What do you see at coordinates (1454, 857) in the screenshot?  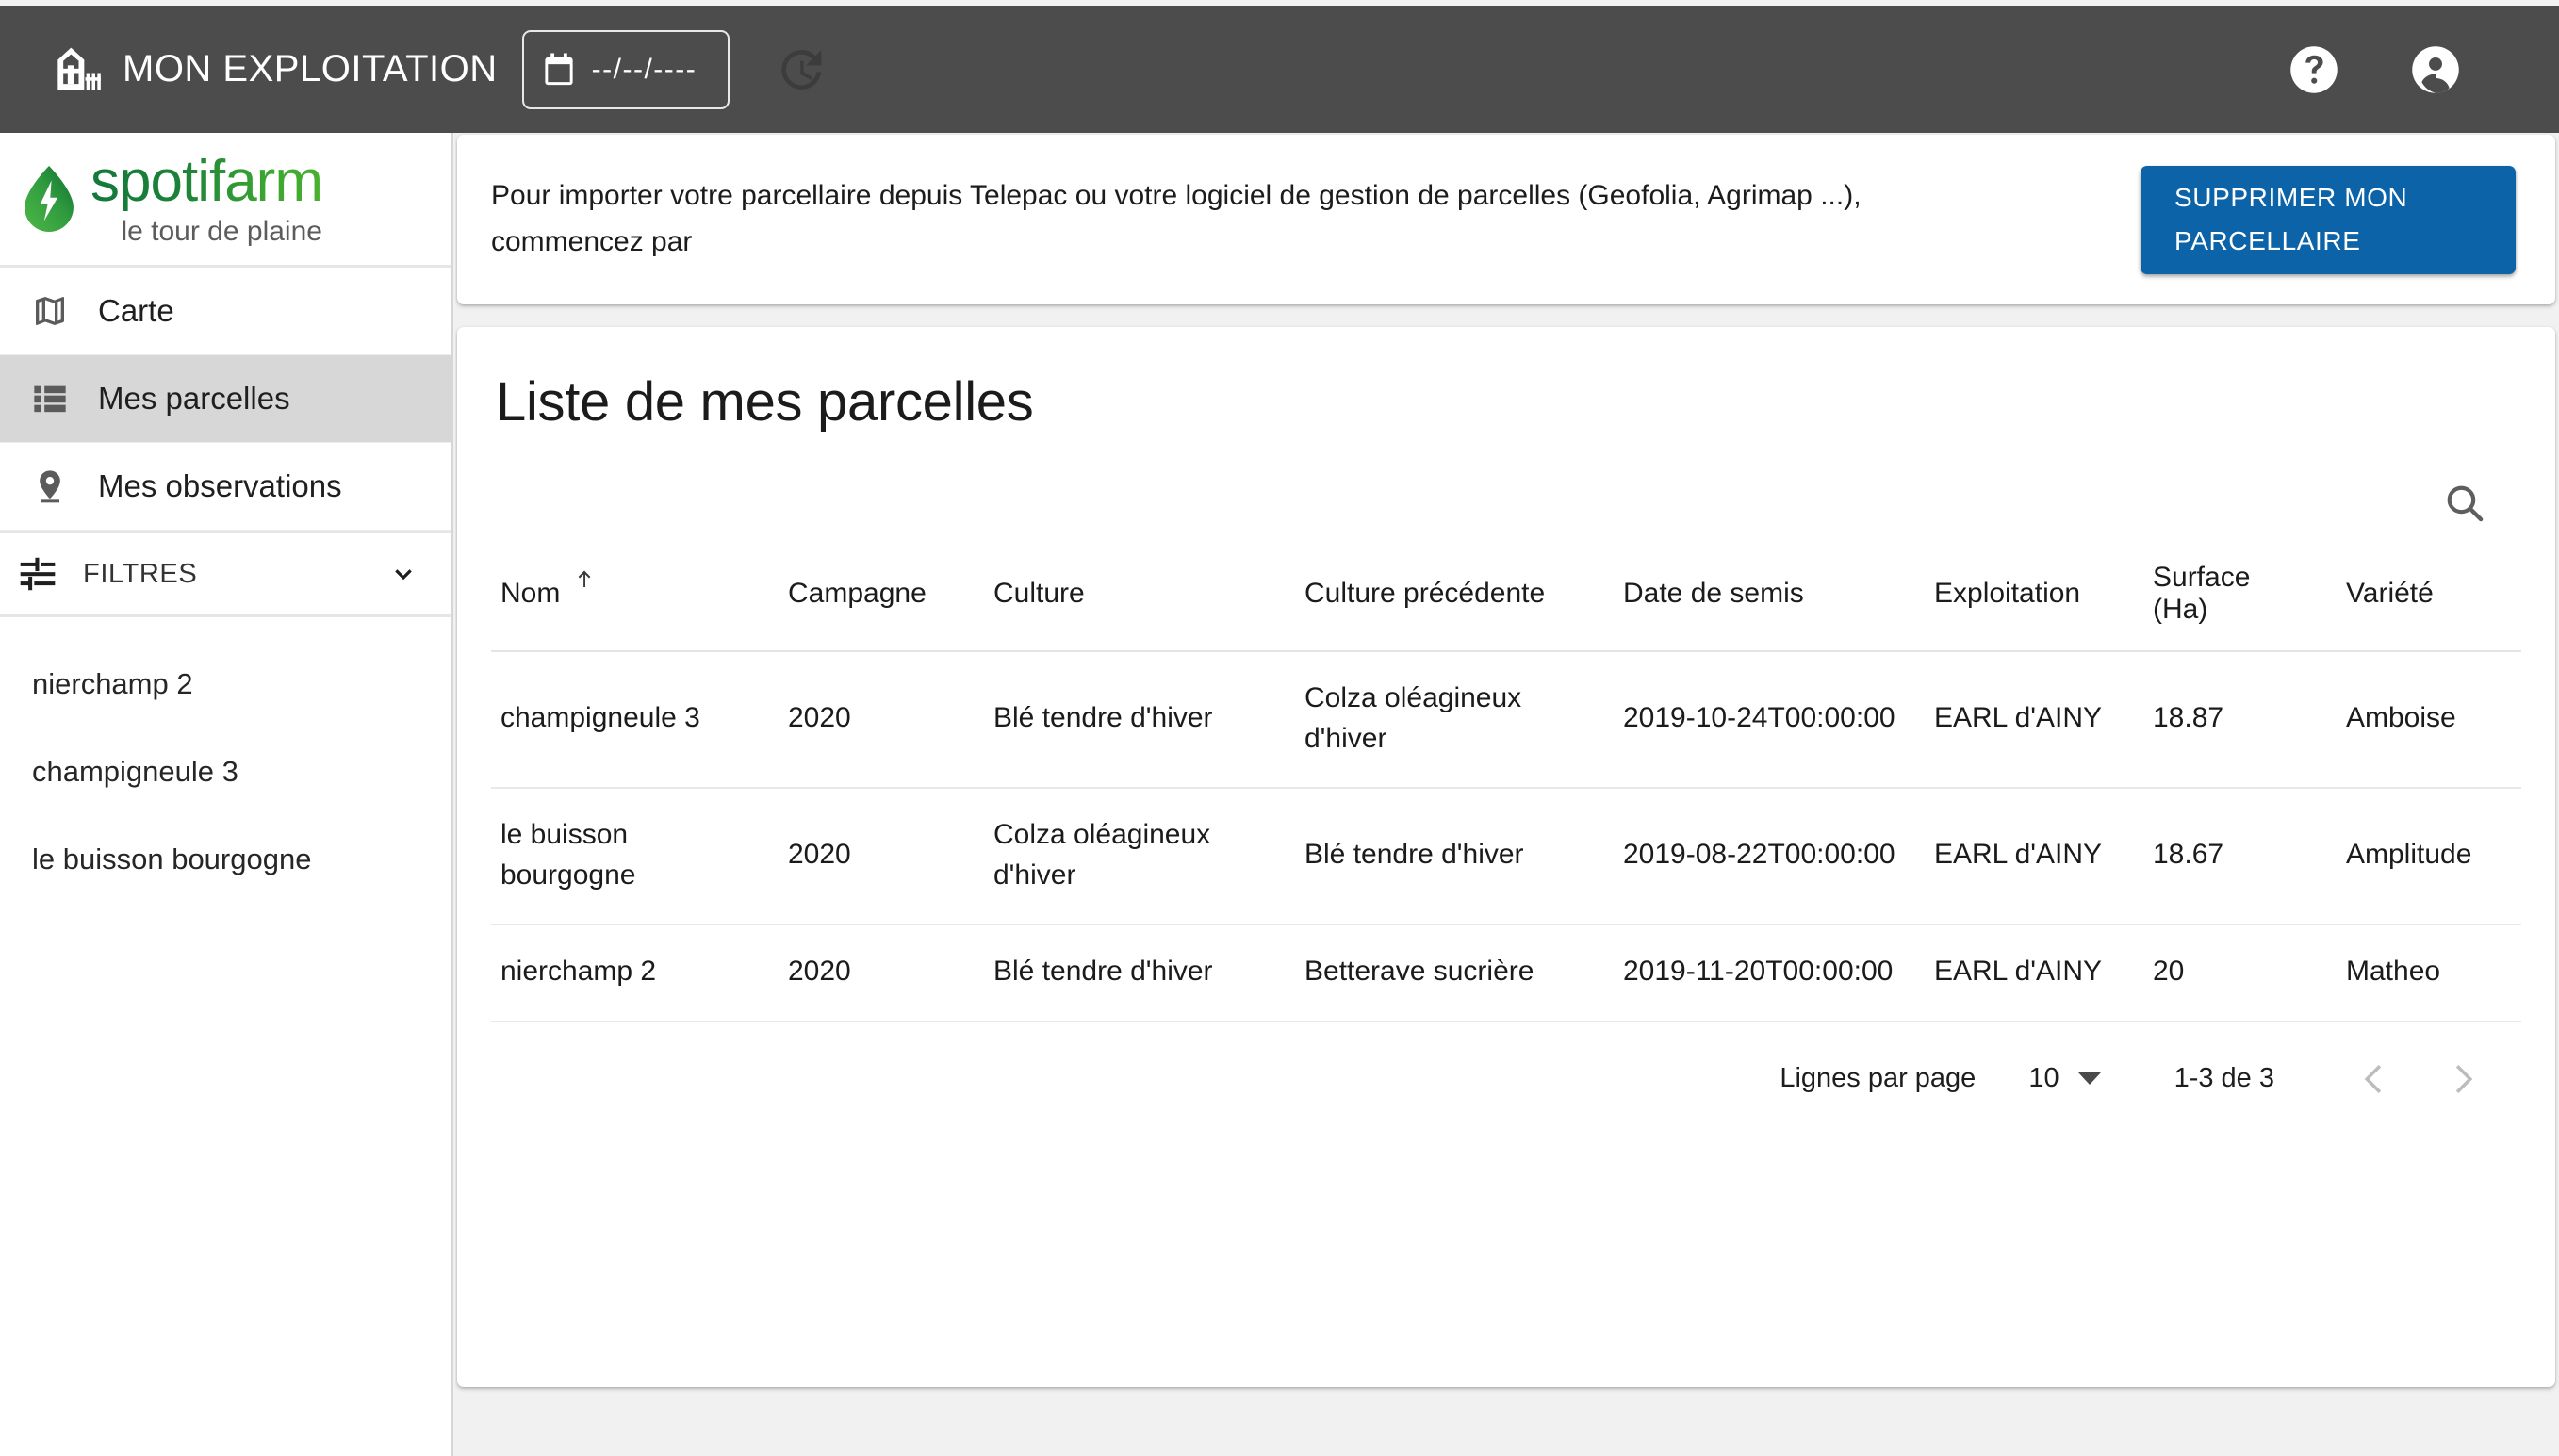 I see `cell-culture-precedente: Blé tendre d'hiver` at bounding box center [1454, 857].